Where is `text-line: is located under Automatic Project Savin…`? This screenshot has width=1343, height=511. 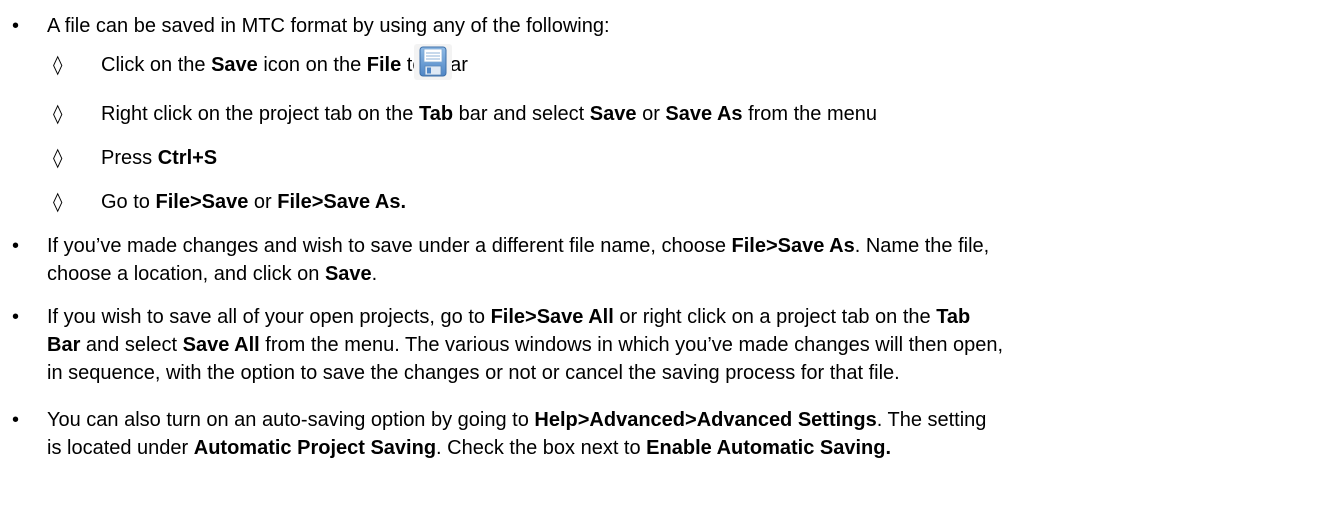 text-line: is located under Automatic Project Savin… is located at coordinates (469, 448).